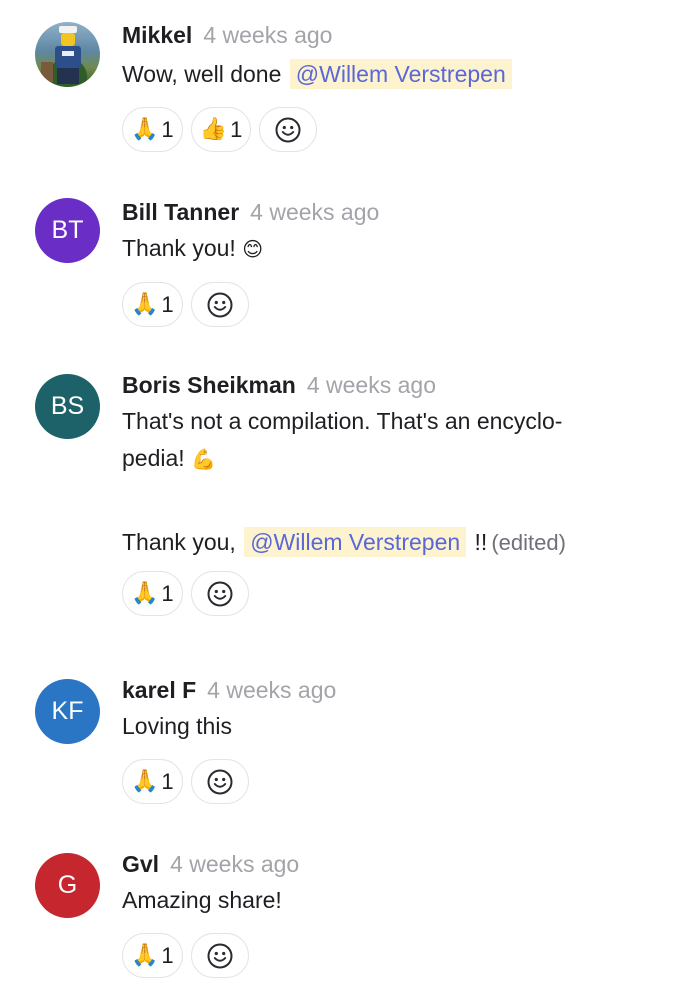  I want to click on avatar-gvl: G, so click(67, 885).